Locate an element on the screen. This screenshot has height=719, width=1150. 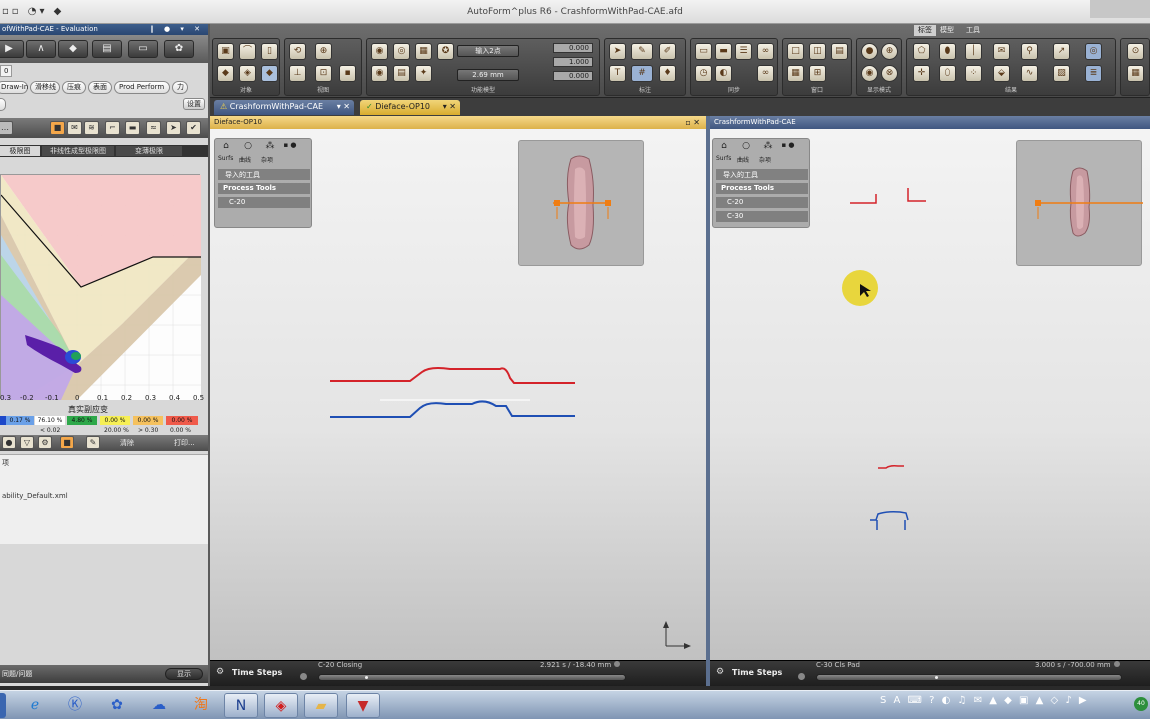
image-icon: ▨ is located at coordinates (1061, 73).